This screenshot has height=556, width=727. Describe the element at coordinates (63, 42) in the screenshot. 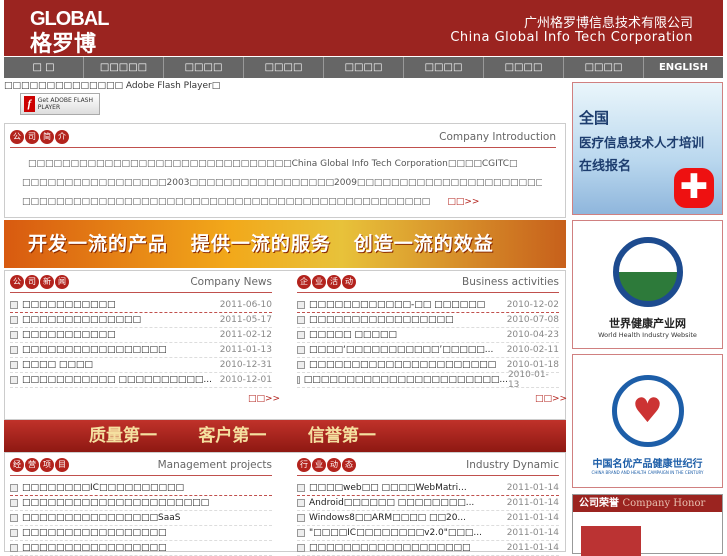

I see `logo-cn: 格罗博` at that location.